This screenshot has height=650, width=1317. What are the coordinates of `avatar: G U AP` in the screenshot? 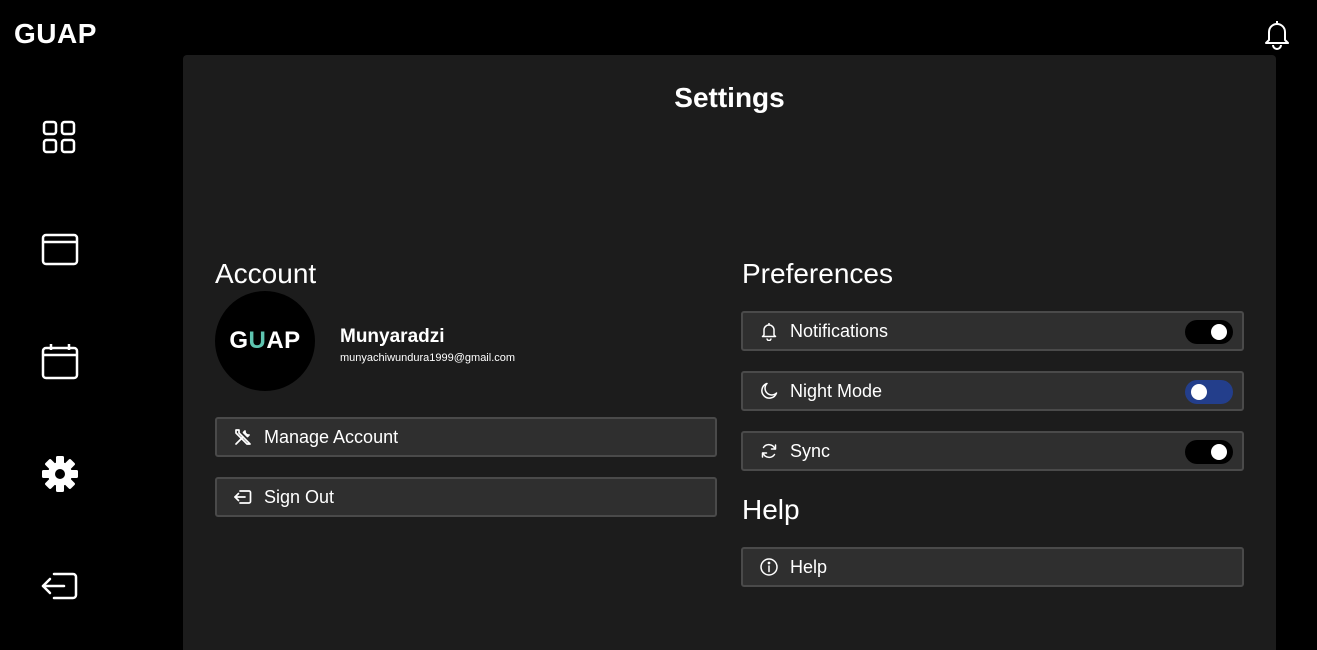 It's located at (265, 341).